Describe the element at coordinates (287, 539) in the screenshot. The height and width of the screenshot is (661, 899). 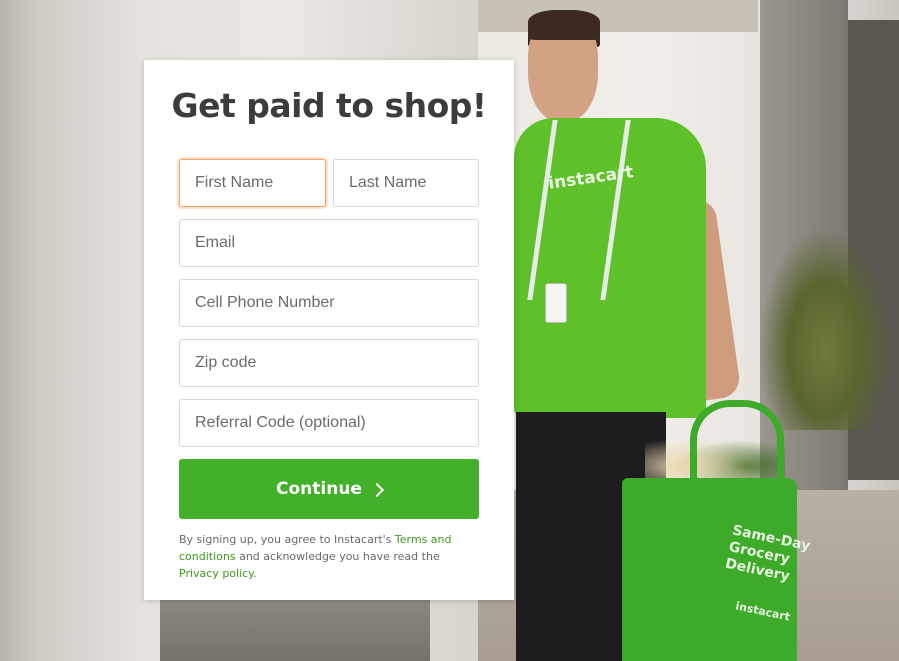
I see `legal-prefix: By signing up, you agree to Instacart's` at that location.